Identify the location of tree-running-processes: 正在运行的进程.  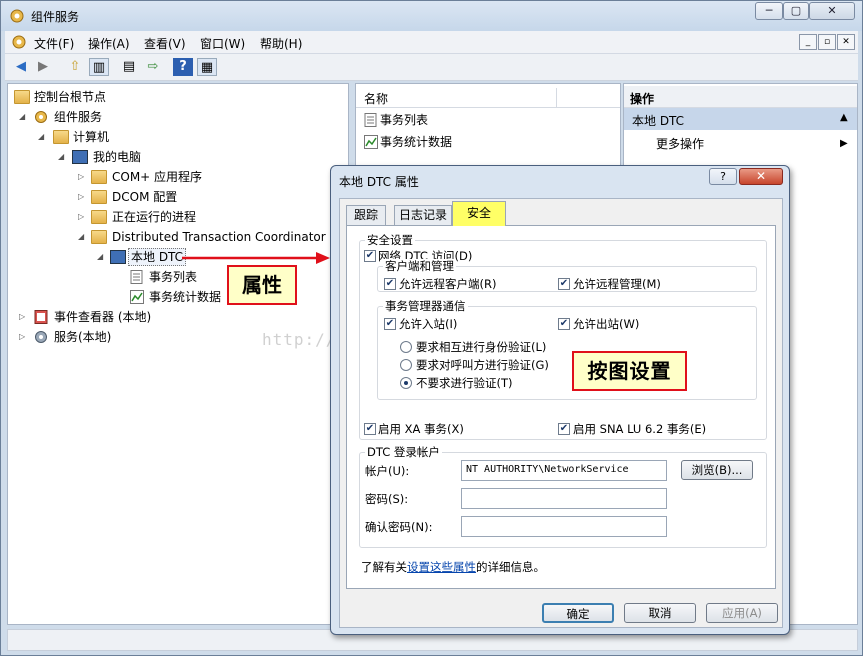
(154, 217).